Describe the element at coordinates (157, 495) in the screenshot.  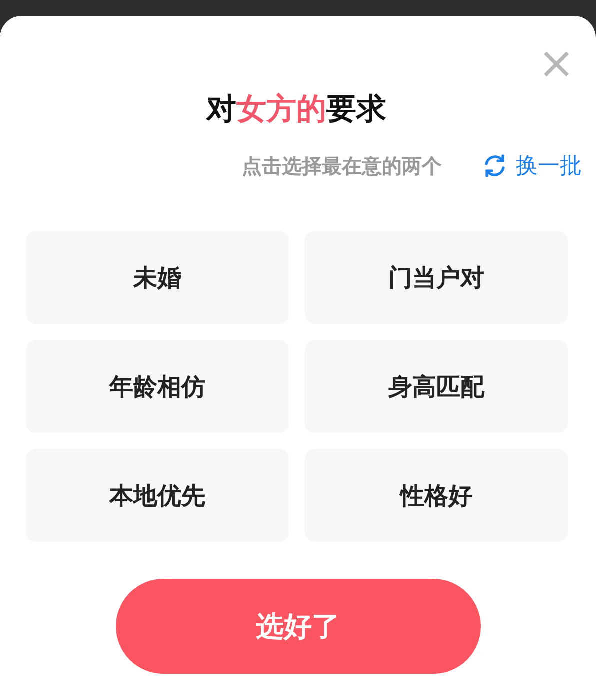
I see `option-button: 本地优先` at that location.